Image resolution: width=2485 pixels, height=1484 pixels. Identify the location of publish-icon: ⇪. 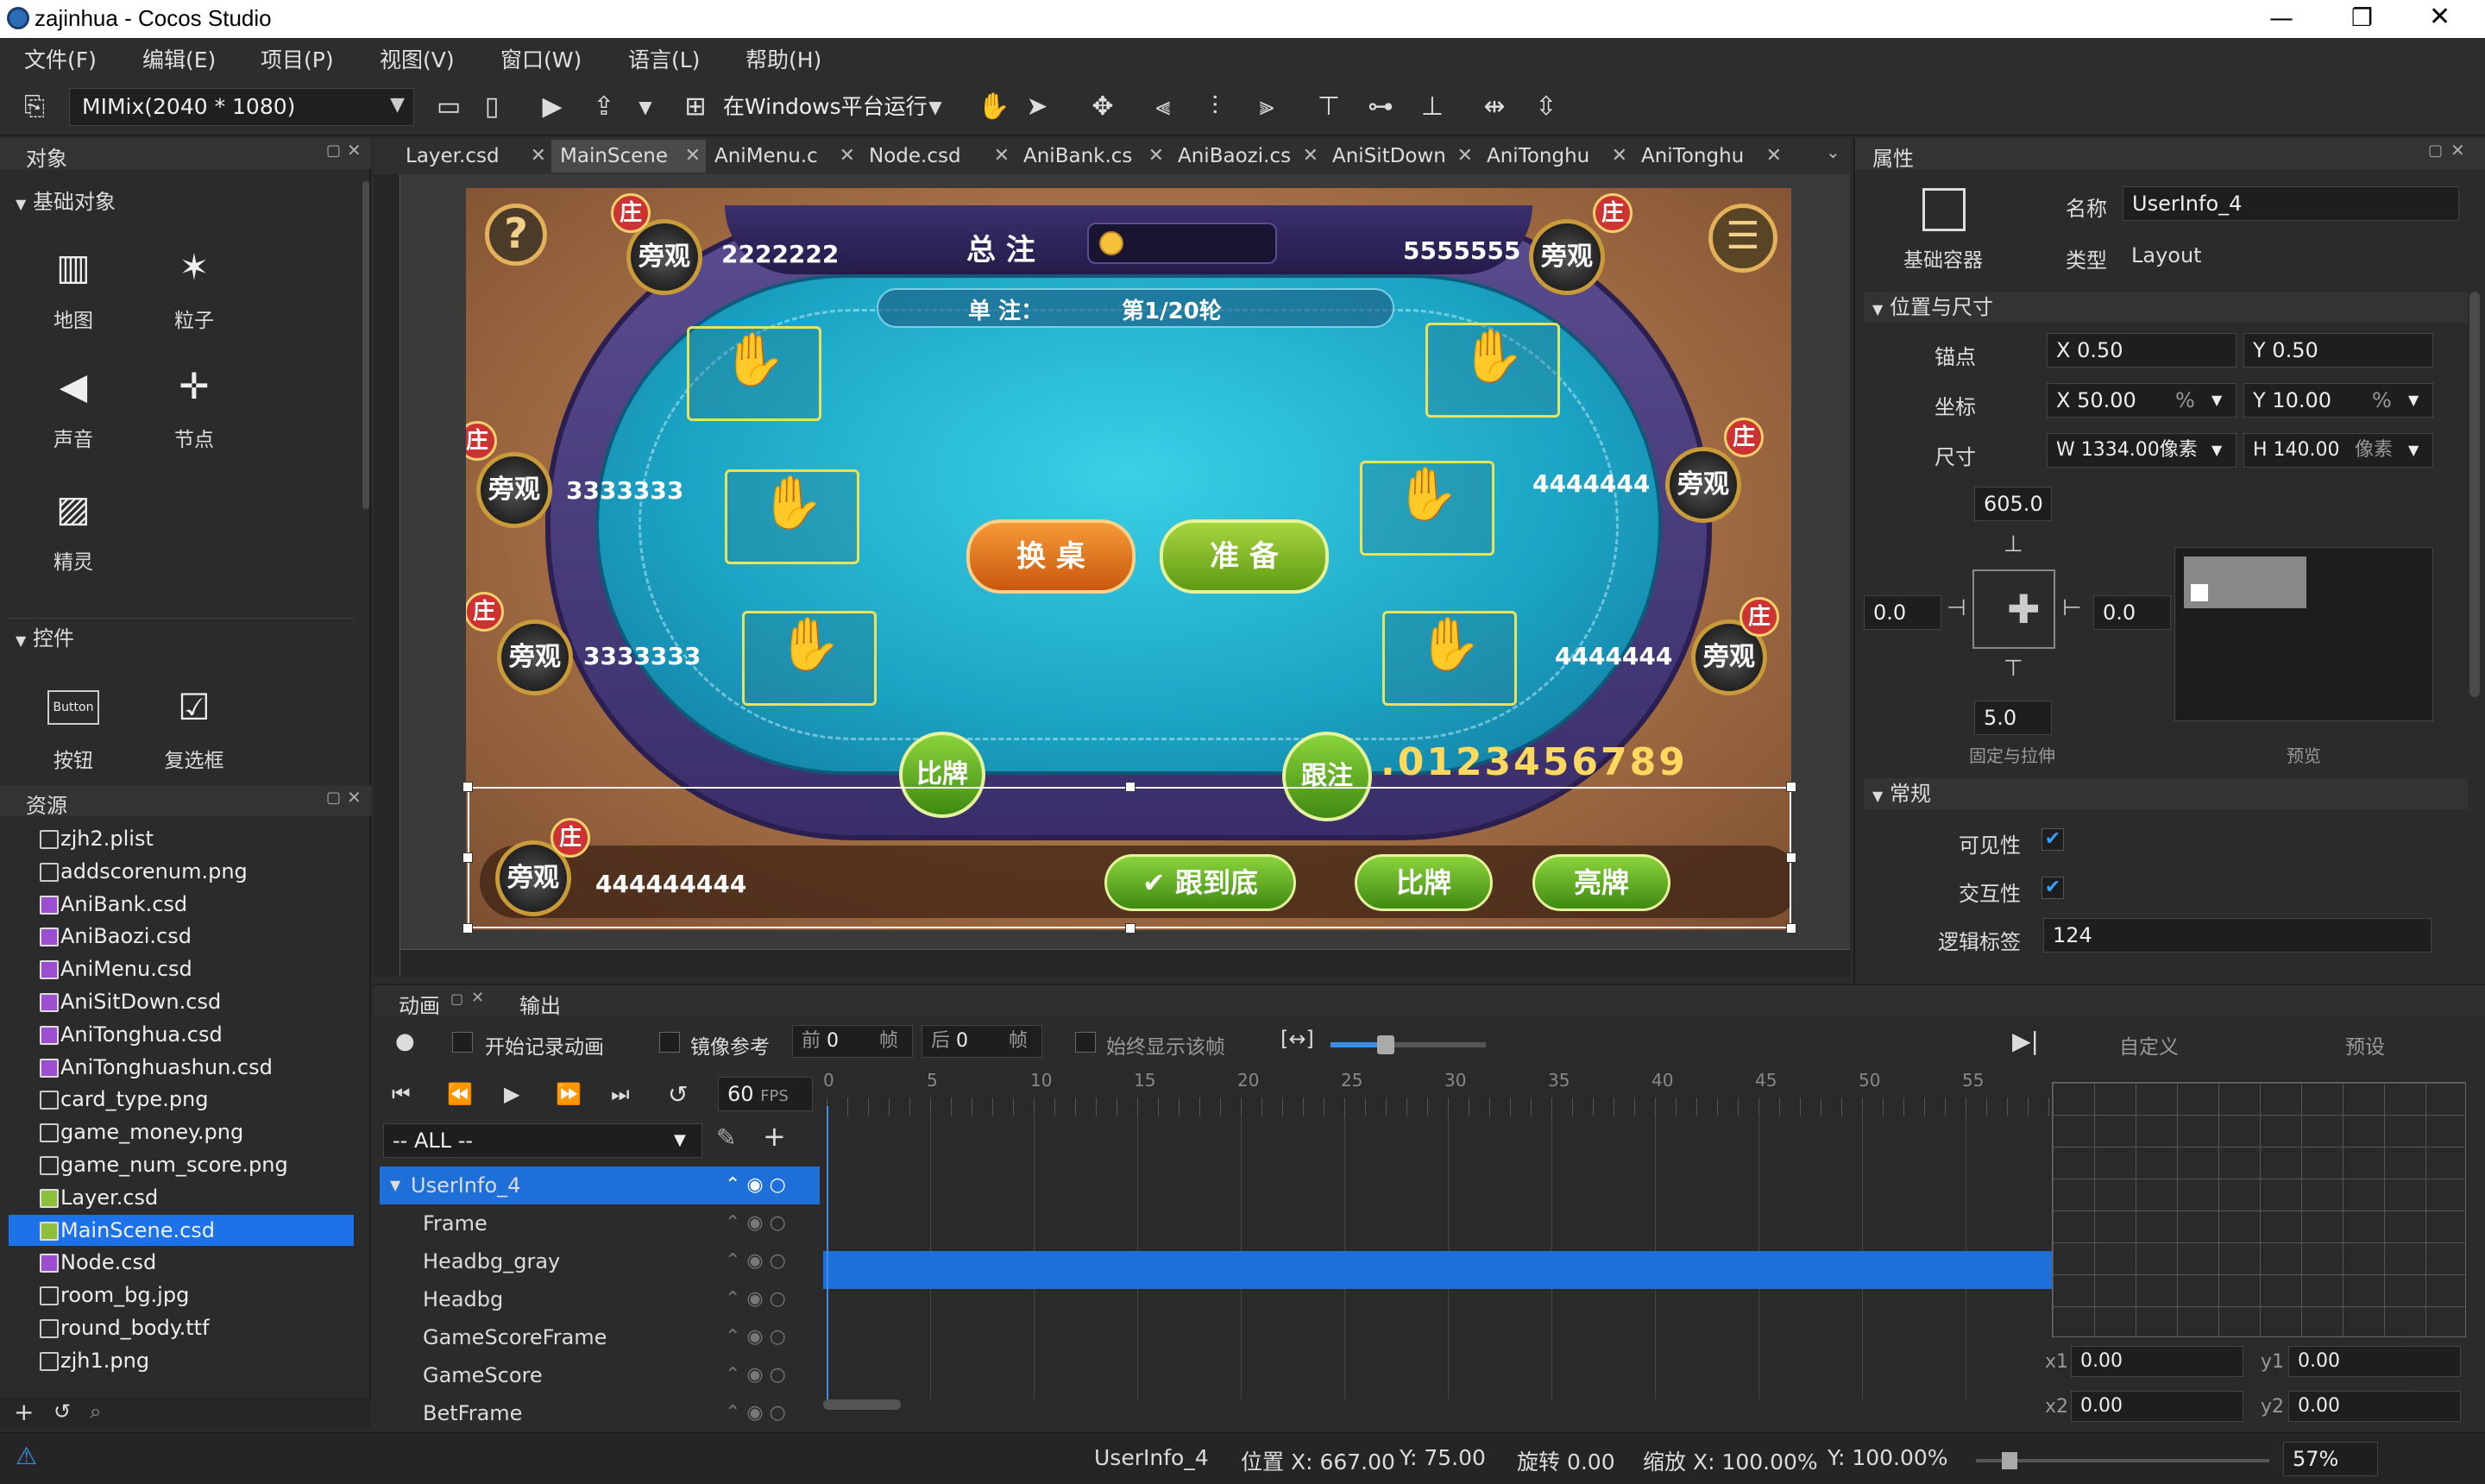
(604, 107).